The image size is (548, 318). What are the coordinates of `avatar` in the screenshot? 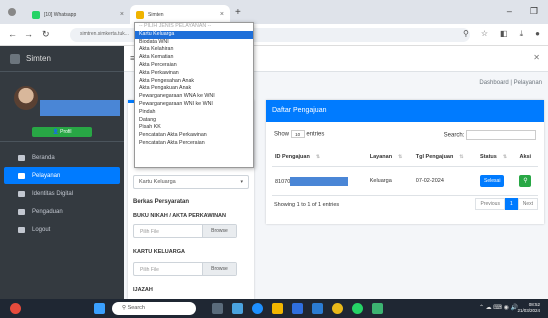 It's located at (26, 98).